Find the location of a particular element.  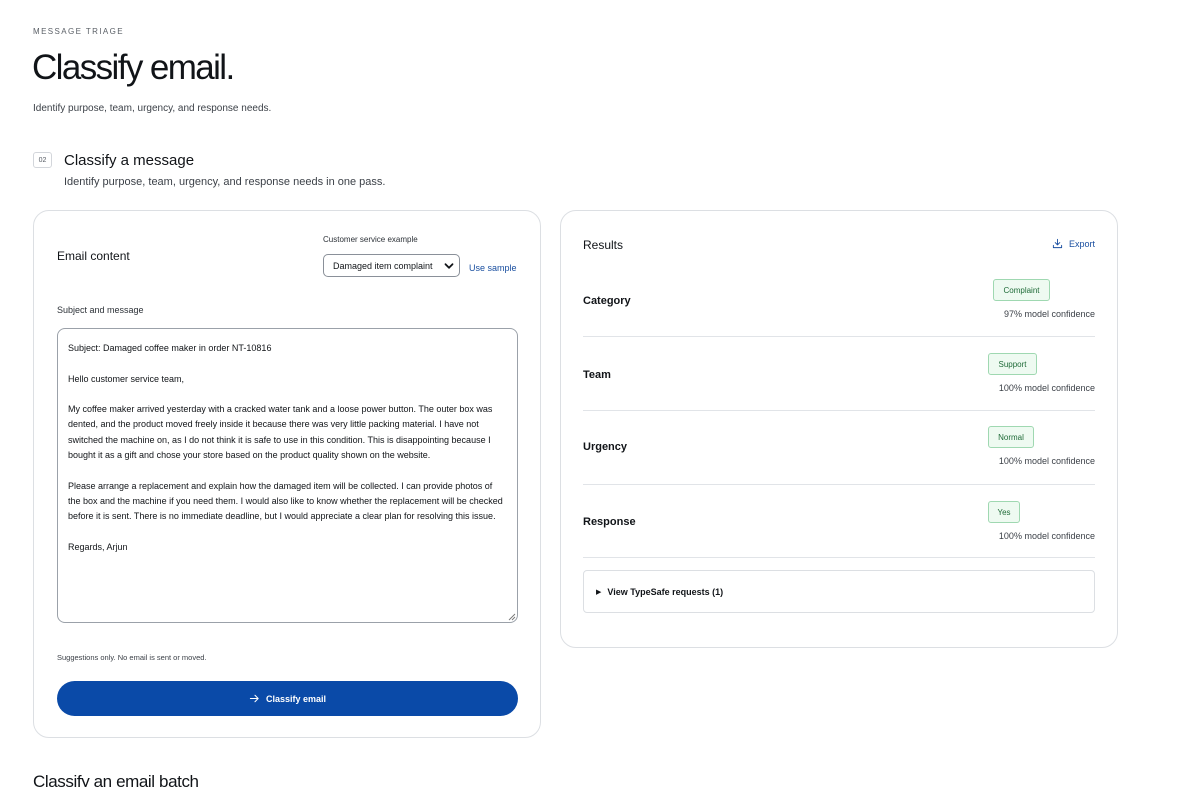

disclosure-triangle-icon: ▶ is located at coordinates (599, 592).